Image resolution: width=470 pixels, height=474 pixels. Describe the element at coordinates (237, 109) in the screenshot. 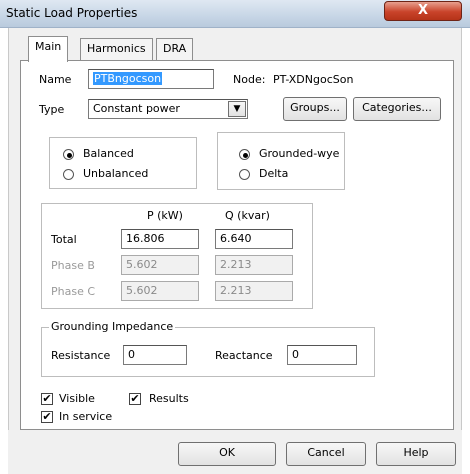

I see `type-dropdown-arrow-icon: ▼` at that location.